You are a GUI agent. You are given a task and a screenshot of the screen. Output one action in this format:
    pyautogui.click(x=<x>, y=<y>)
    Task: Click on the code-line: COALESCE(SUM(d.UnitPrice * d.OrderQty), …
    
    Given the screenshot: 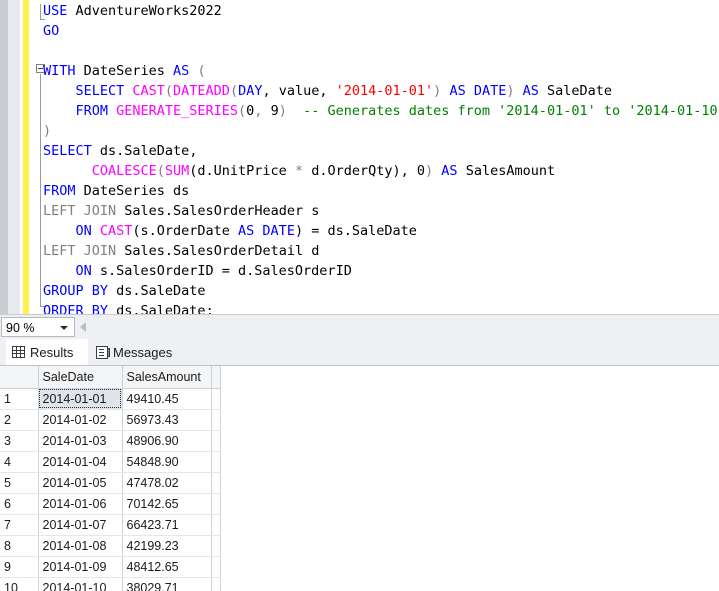 What is the action you would take?
    pyautogui.click(x=323, y=171)
    